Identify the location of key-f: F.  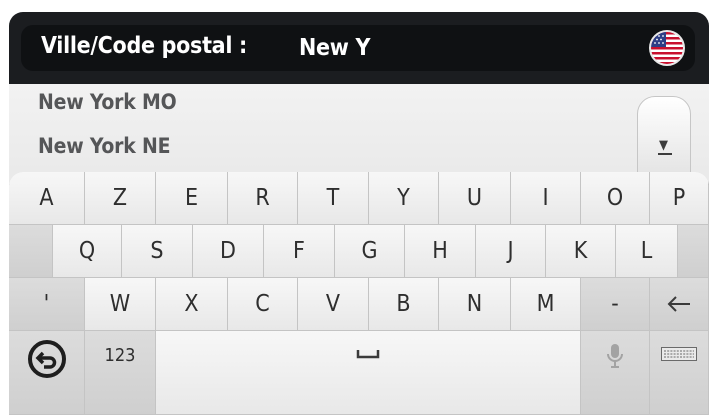
(299, 251).